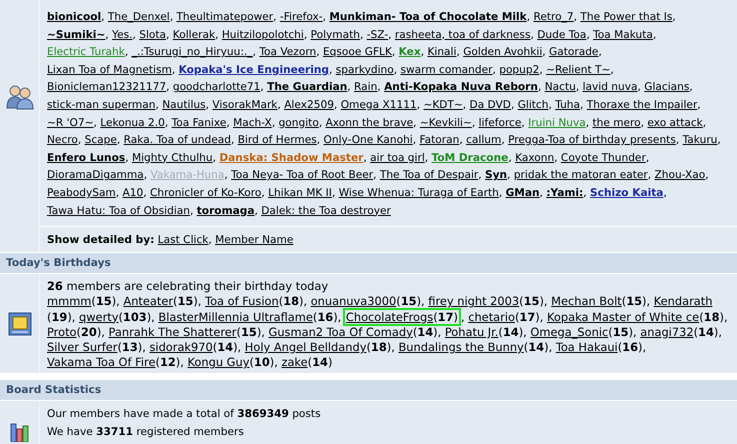  What do you see at coordinates (74, 17) in the screenshot?
I see `member-link: bionicool` at bounding box center [74, 17].